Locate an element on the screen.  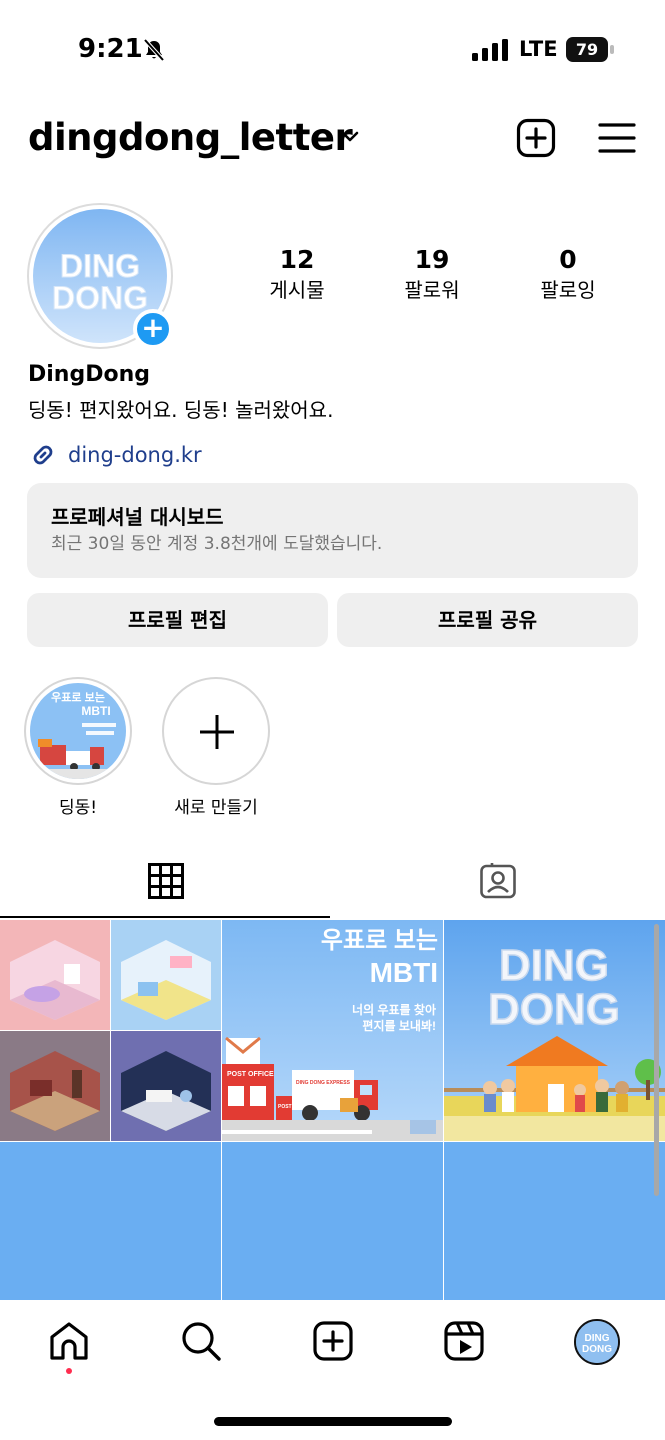
highlight-new-label: 새로 만들기 is located at coordinates (216, 808).